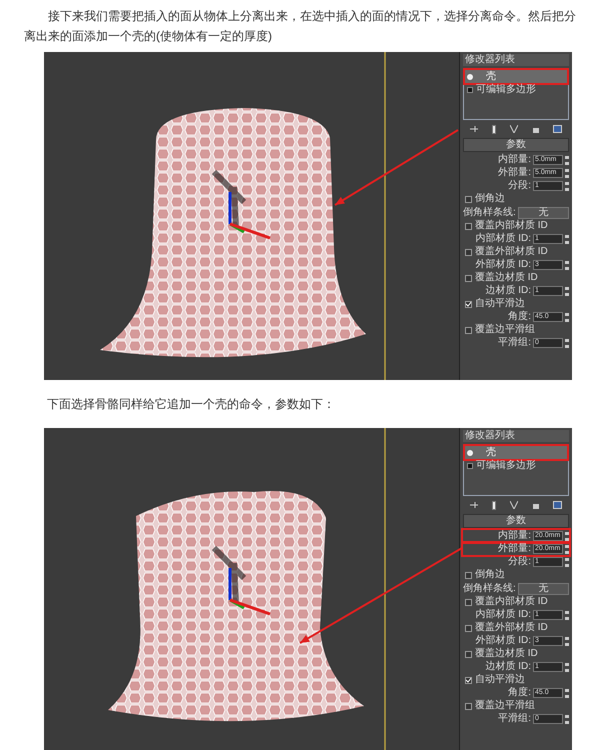 The image size is (604, 750). Describe the element at coordinates (300, 26) in the screenshot. I see `paragraph: 接下来我们需要把插入的面从物体上分离出来，在选中插入的面的情况下，选择分离命令。然后把分离出来的面添加一个壳的(使物体有一定的厚度)` at that location.